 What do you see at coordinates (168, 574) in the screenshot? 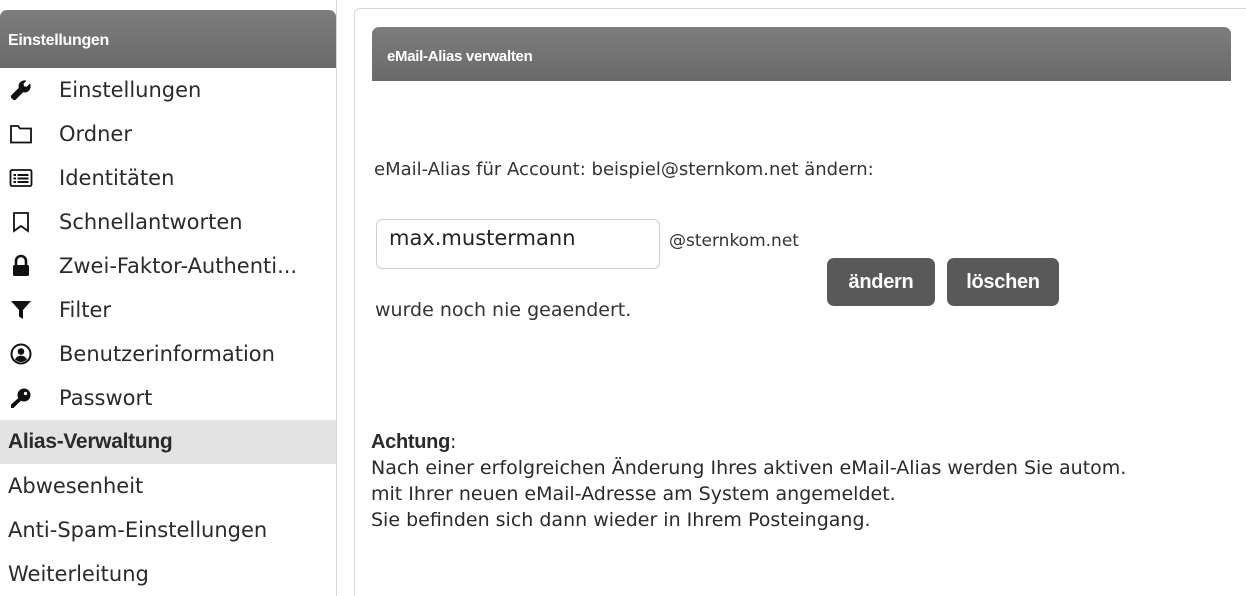
I see `sidebar-item-weiterleitung: Weiterleitung` at bounding box center [168, 574].